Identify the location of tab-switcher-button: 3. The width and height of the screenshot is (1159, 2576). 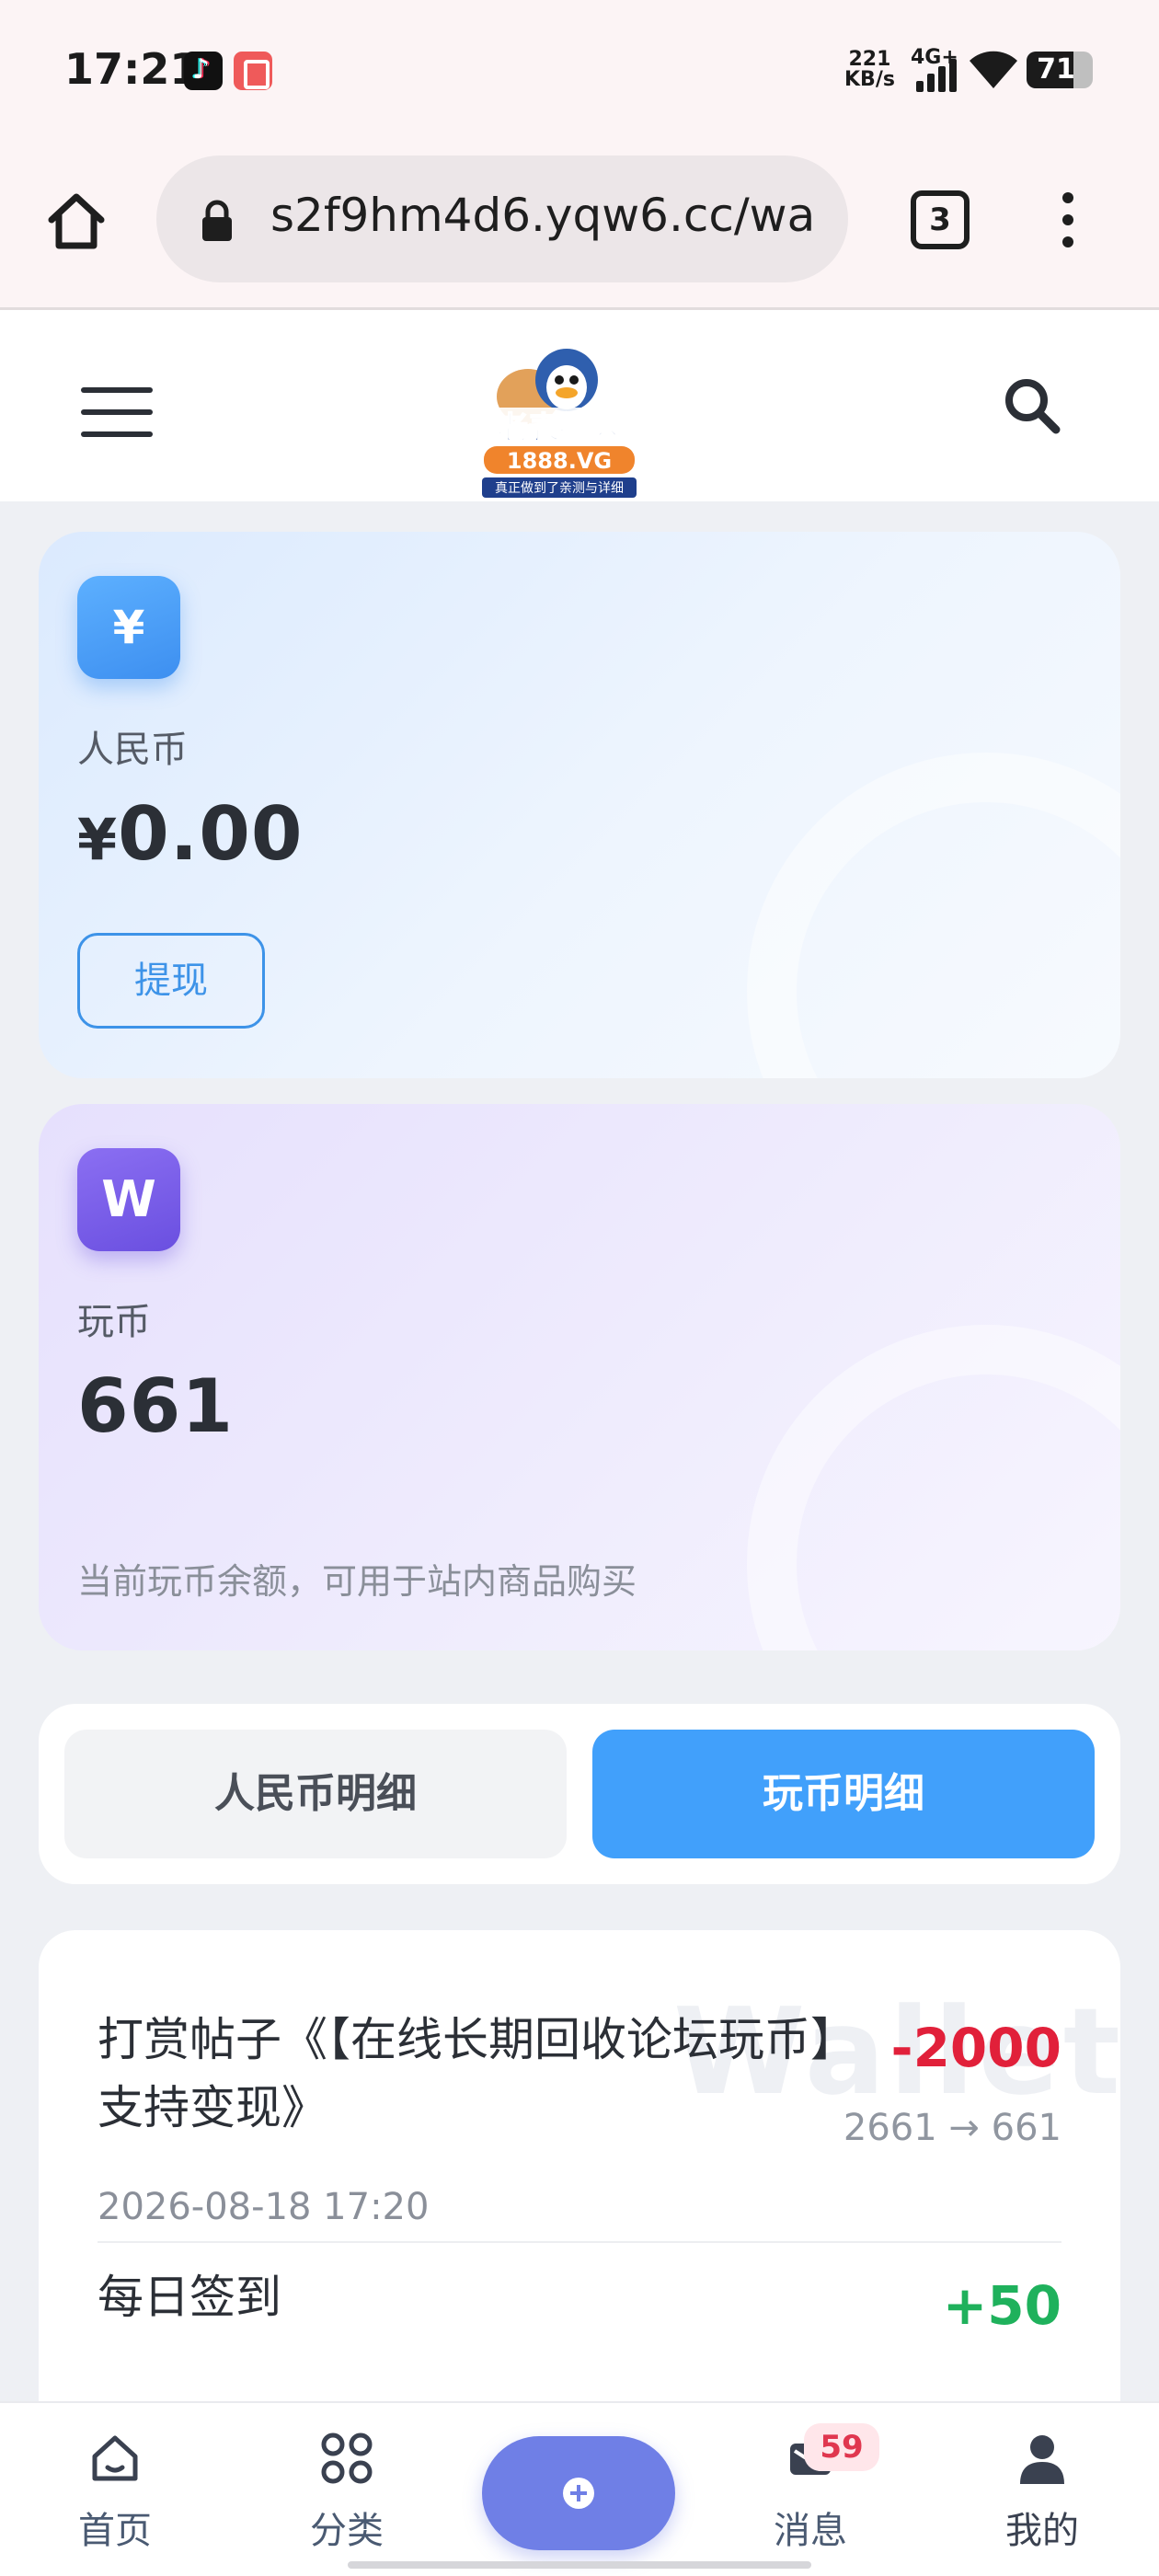
(940, 219).